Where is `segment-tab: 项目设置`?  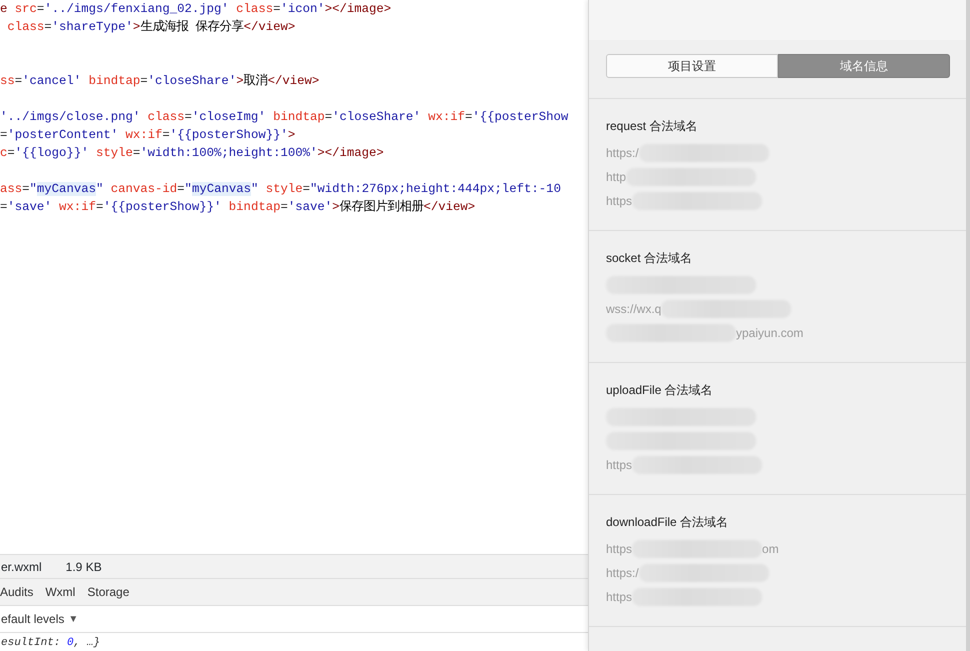 segment-tab: 项目设置 is located at coordinates (692, 66).